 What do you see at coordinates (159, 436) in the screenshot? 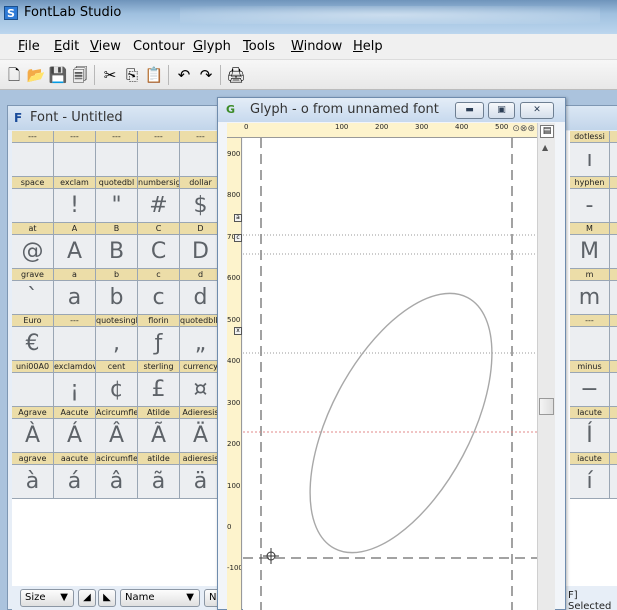
I see `glyph-cell: Ã` at bounding box center [159, 436].